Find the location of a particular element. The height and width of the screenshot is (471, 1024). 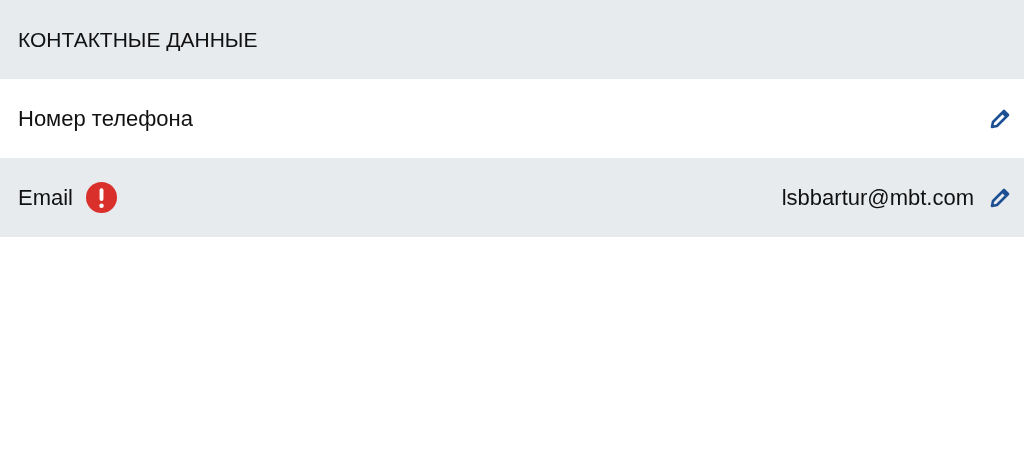

warning-icon is located at coordinates (101, 197).